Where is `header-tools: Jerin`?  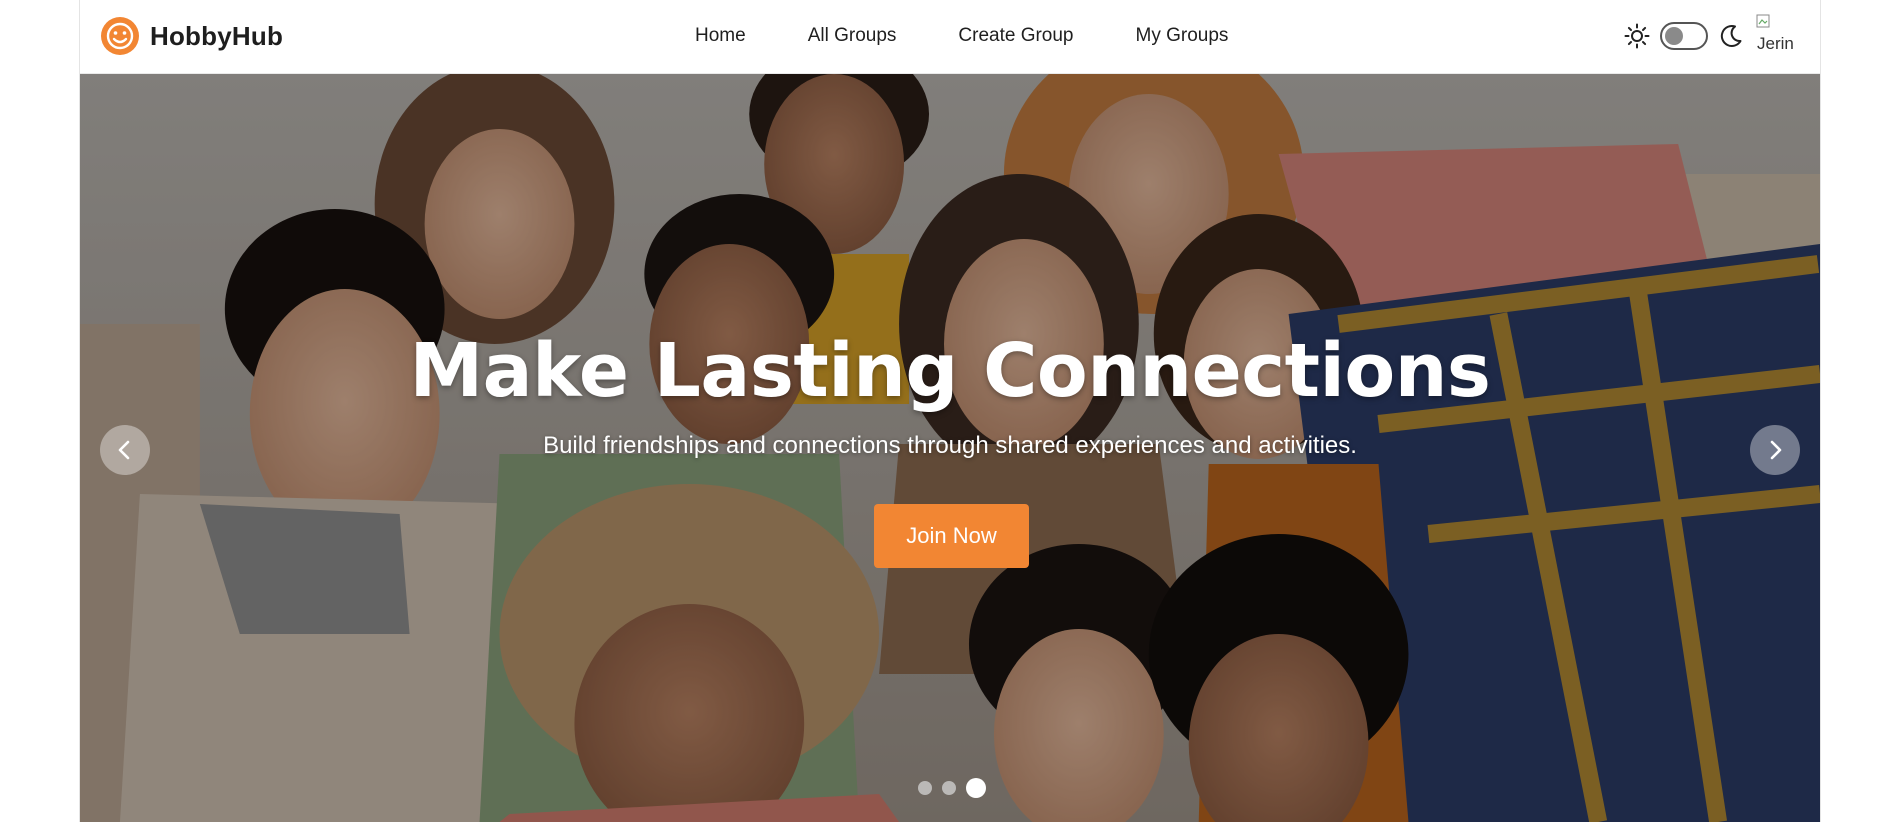 header-tools: Jerin is located at coordinates (1711, 36).